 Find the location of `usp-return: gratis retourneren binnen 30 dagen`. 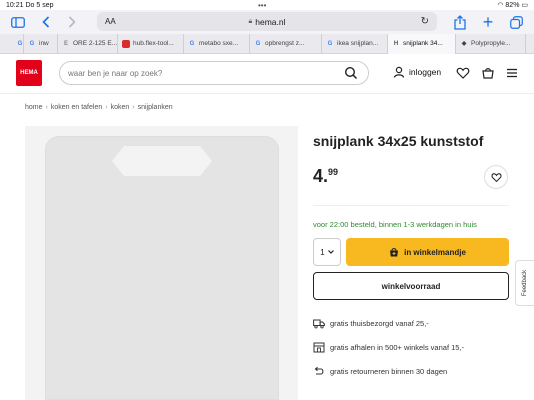

usp-return: gratis retourneren binnen 30 dagen is located at coordinates (380, 371).